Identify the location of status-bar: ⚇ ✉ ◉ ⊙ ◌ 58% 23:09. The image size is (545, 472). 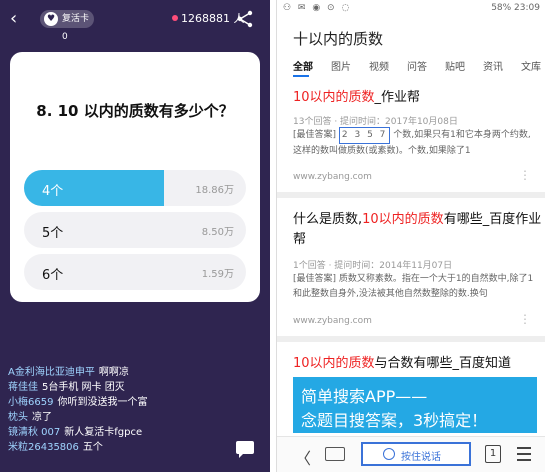
(411, 9).